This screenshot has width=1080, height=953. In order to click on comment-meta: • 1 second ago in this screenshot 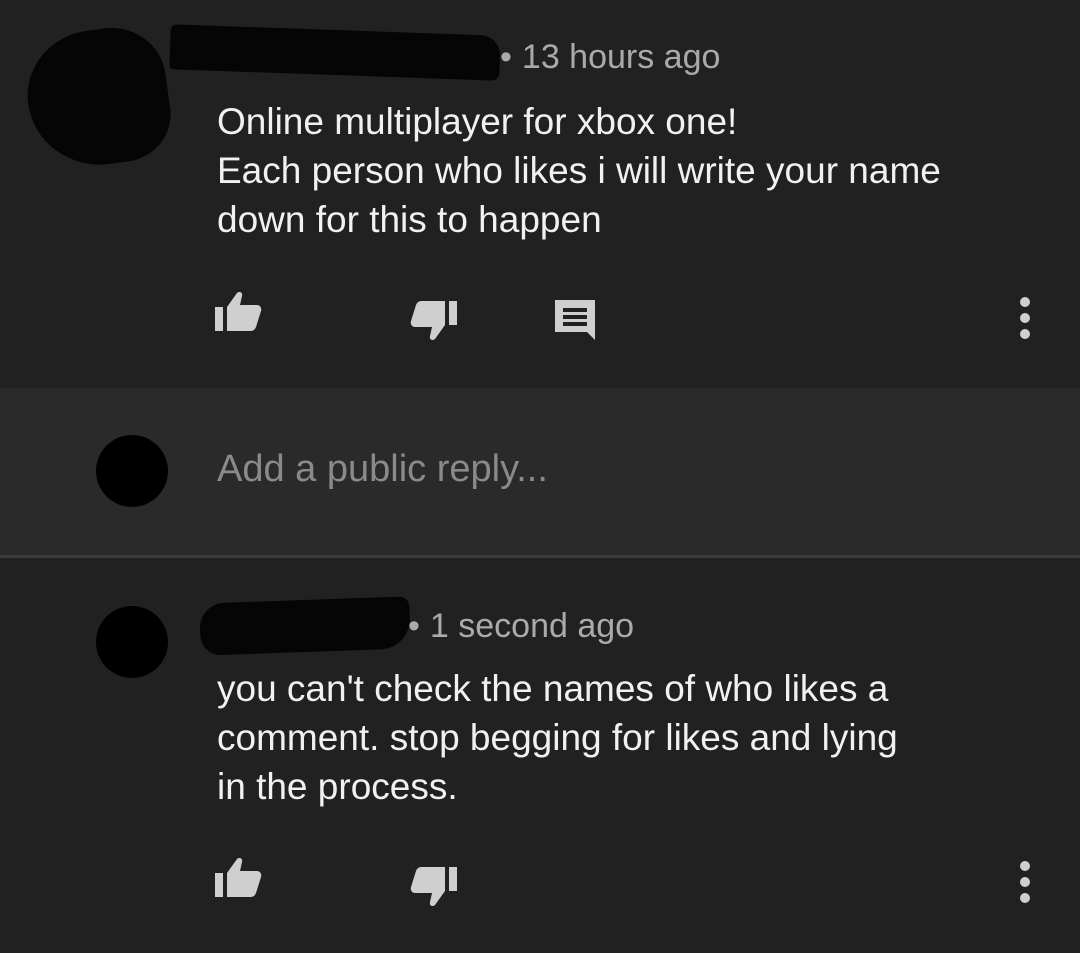, I will do `click(521, 626)`.